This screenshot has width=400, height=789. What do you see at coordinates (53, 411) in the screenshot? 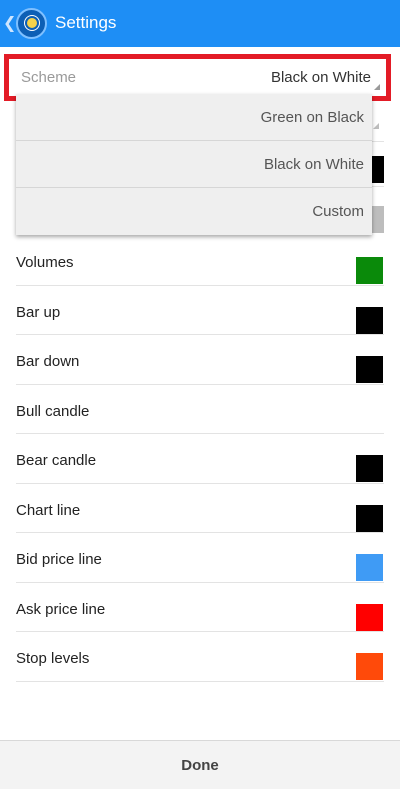
I see `setting-label: Bull candle` at bounding box center [53, 411].